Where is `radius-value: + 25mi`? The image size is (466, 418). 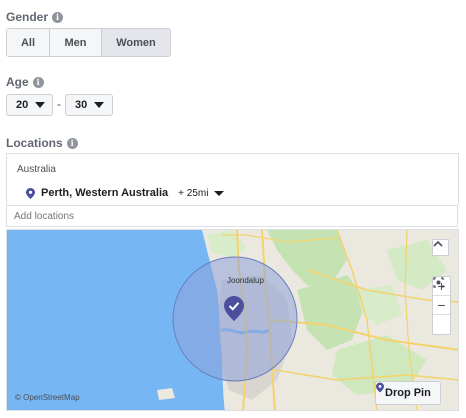 radius-value: + 25mi is located at coordinates (193, 193).